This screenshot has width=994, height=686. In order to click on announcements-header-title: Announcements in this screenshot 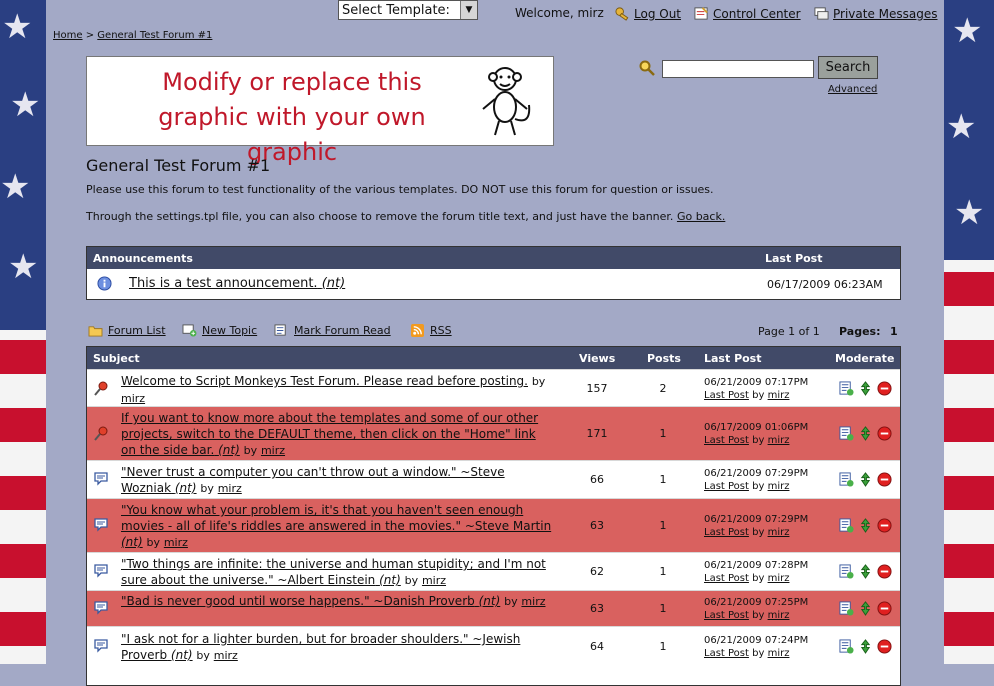, I will do `click(143, 258)`.